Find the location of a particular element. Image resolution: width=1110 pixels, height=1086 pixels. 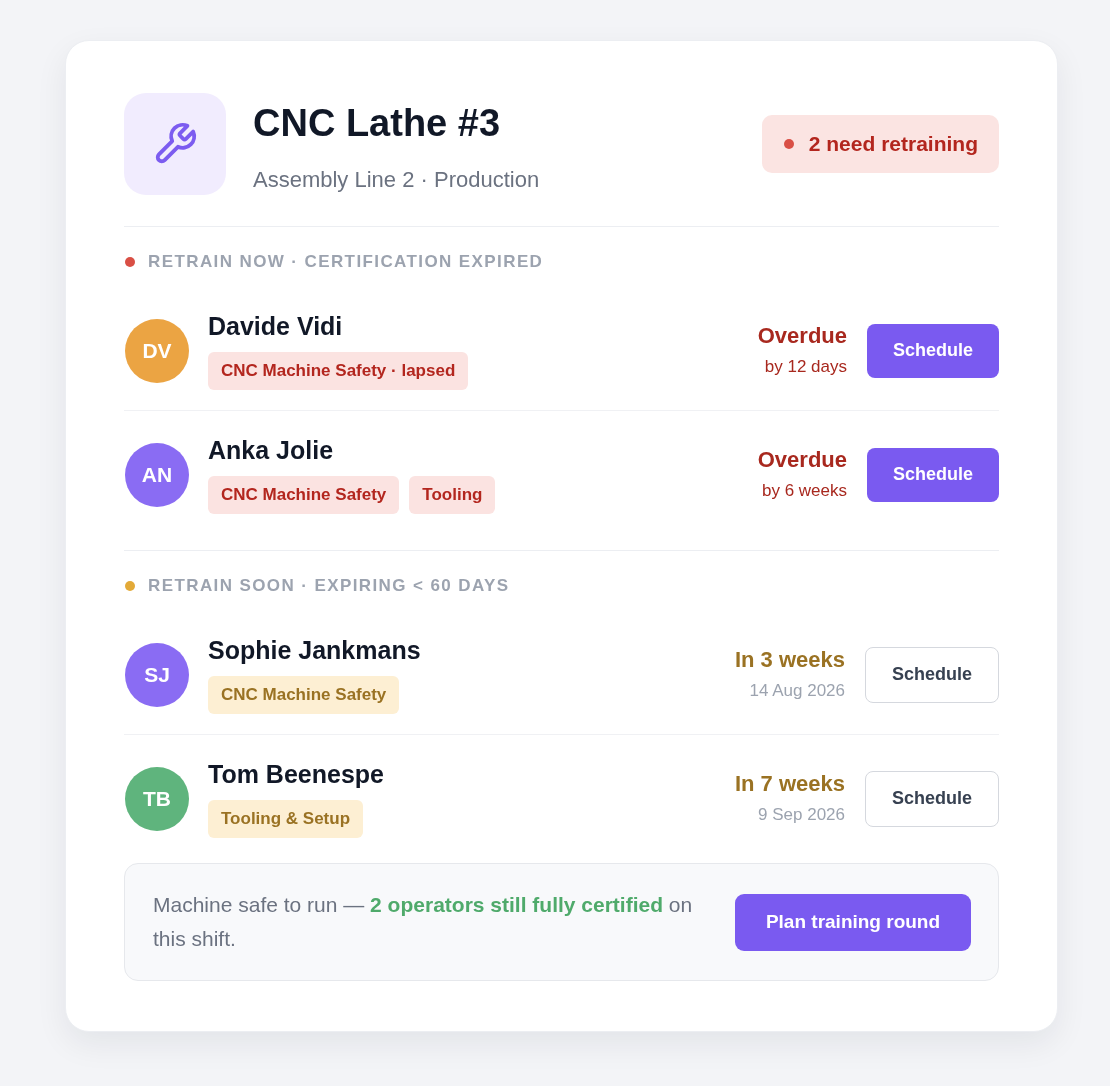

certification-tag: Tooling & Setup is located at coordinates (286, 819).